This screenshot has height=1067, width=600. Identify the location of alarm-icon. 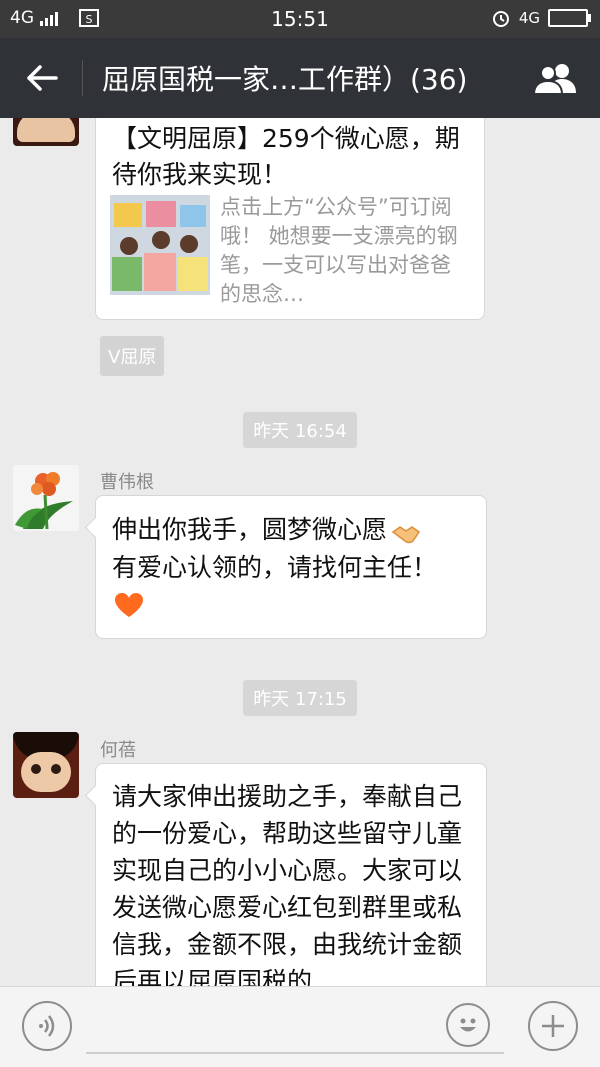
(500, 19).